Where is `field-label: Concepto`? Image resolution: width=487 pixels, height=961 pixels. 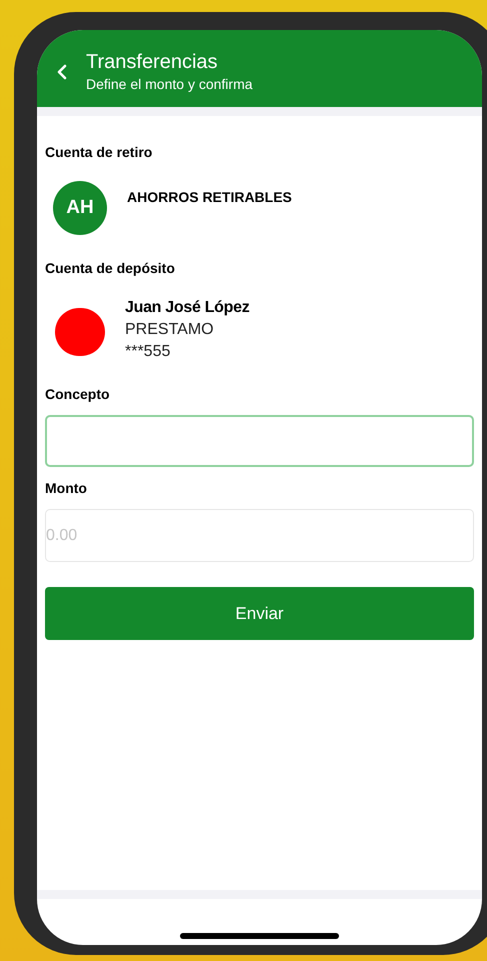
field-label: Concepto is located at coordinates (78, 394).